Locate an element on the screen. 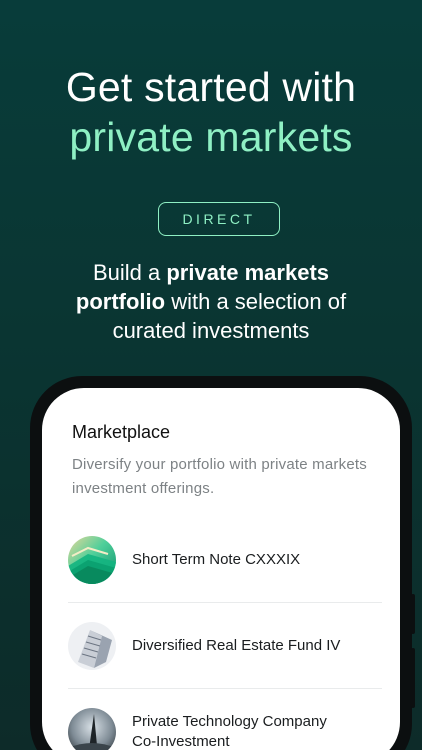  hero-title-line2: private markets is located at coordinates (211, 137).